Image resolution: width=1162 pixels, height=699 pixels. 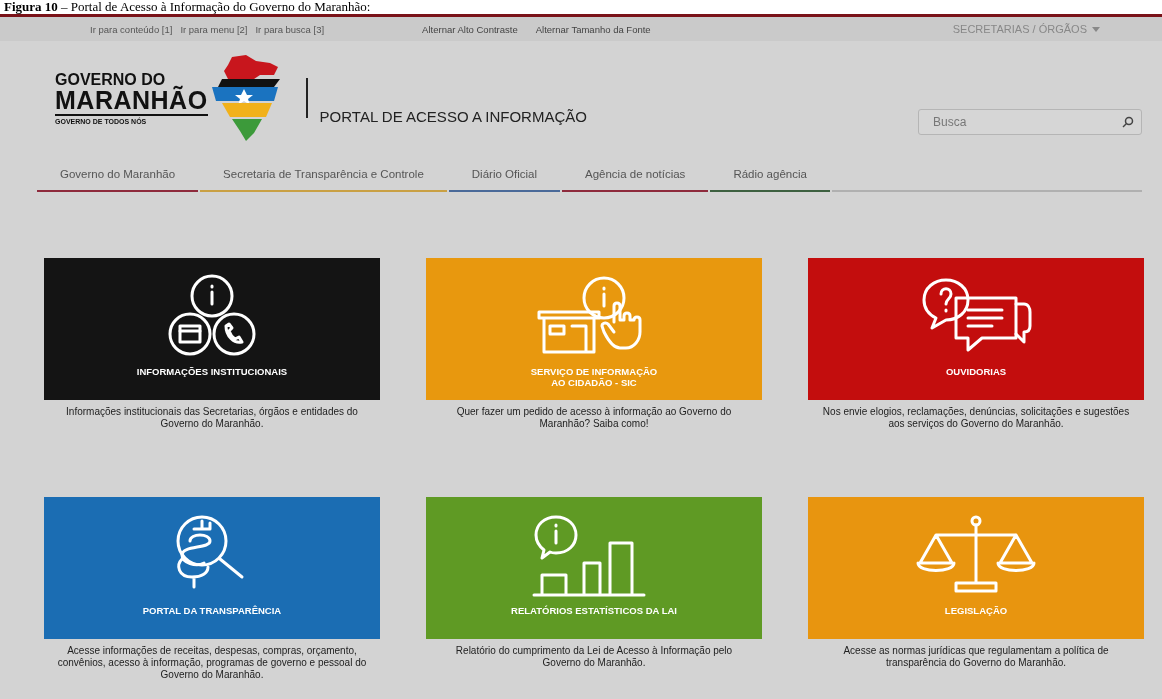 I want to click on card-description: Nos envie elogios, reclamações, denúncias, solicitações e sugestões aos serviços do Governo do Maranhão., so click(x=976, y=418).